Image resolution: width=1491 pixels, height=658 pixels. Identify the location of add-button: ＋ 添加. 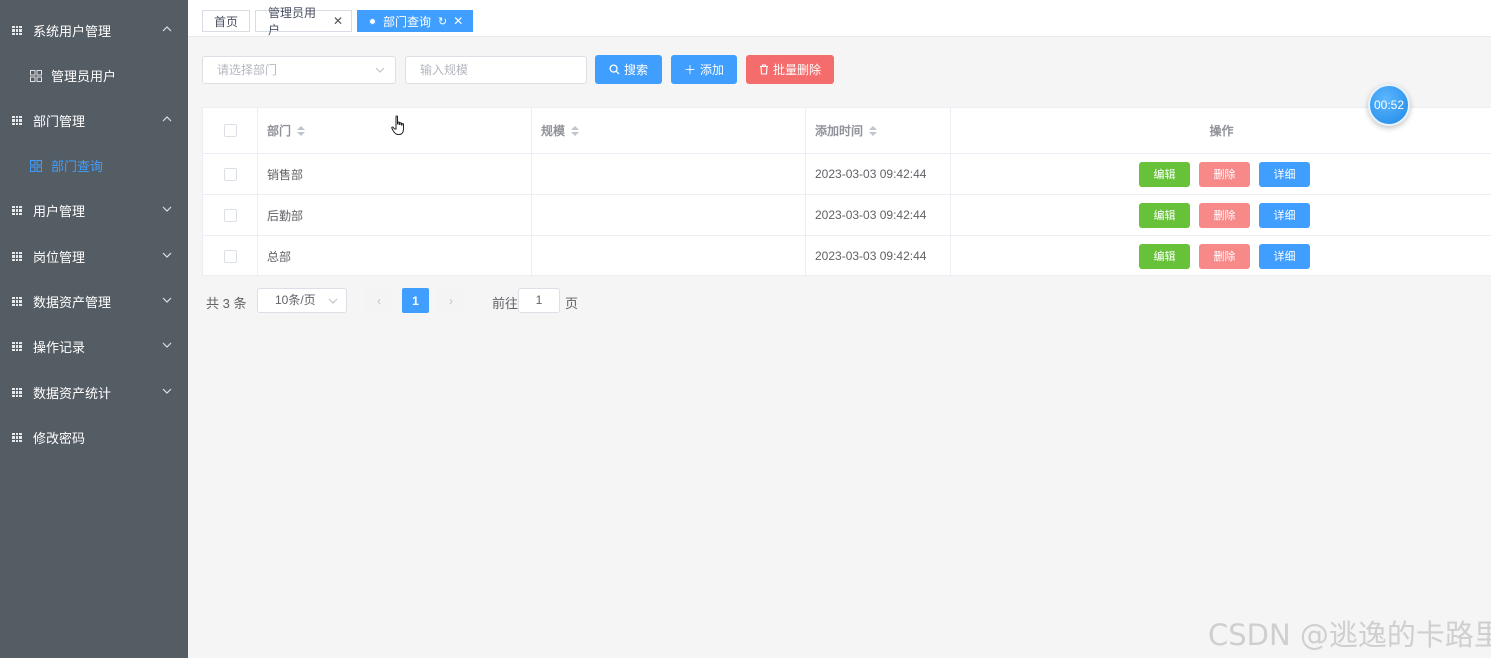
(704, 69).